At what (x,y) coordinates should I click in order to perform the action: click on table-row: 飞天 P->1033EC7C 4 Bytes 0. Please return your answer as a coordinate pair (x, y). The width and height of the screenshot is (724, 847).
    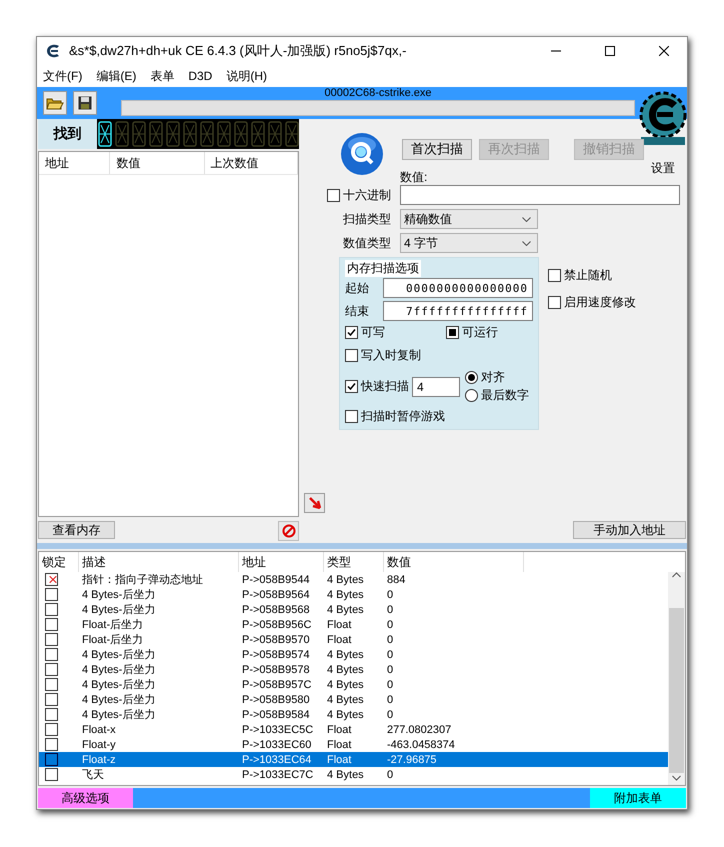
    Looking at the image, I should click on (353, 774).